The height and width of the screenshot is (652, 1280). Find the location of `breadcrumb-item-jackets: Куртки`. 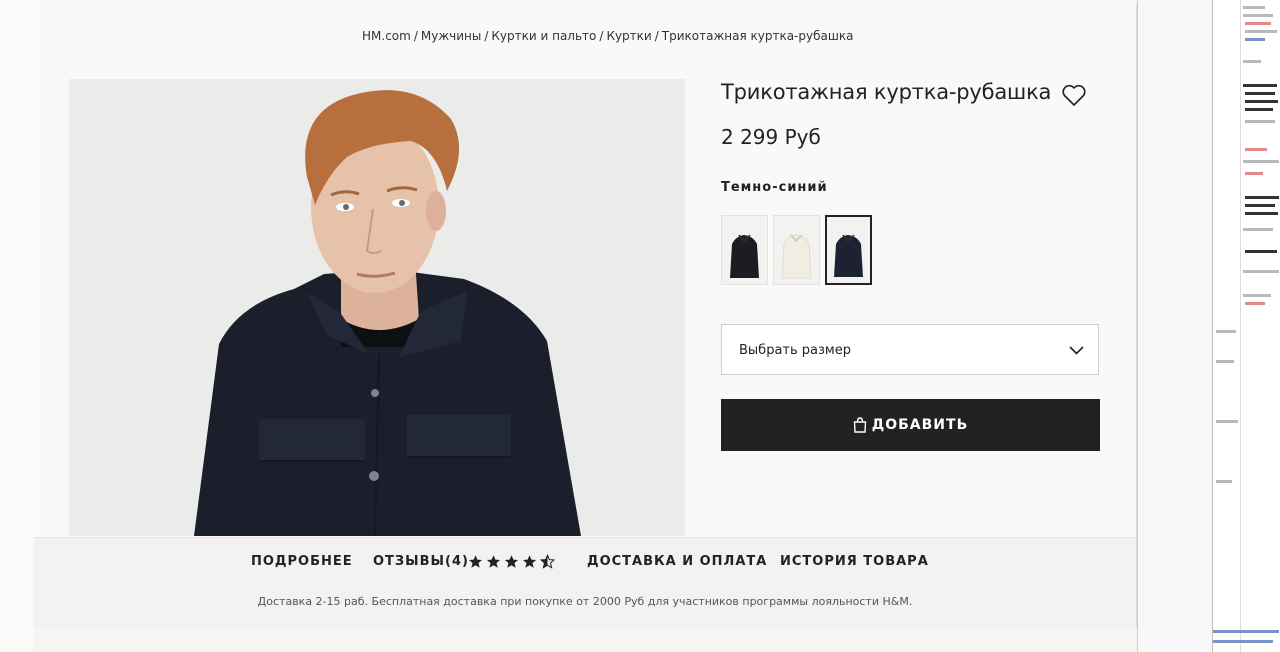

breadcrumb-item-jackets: Куртки is located at coordinates (628, 36).